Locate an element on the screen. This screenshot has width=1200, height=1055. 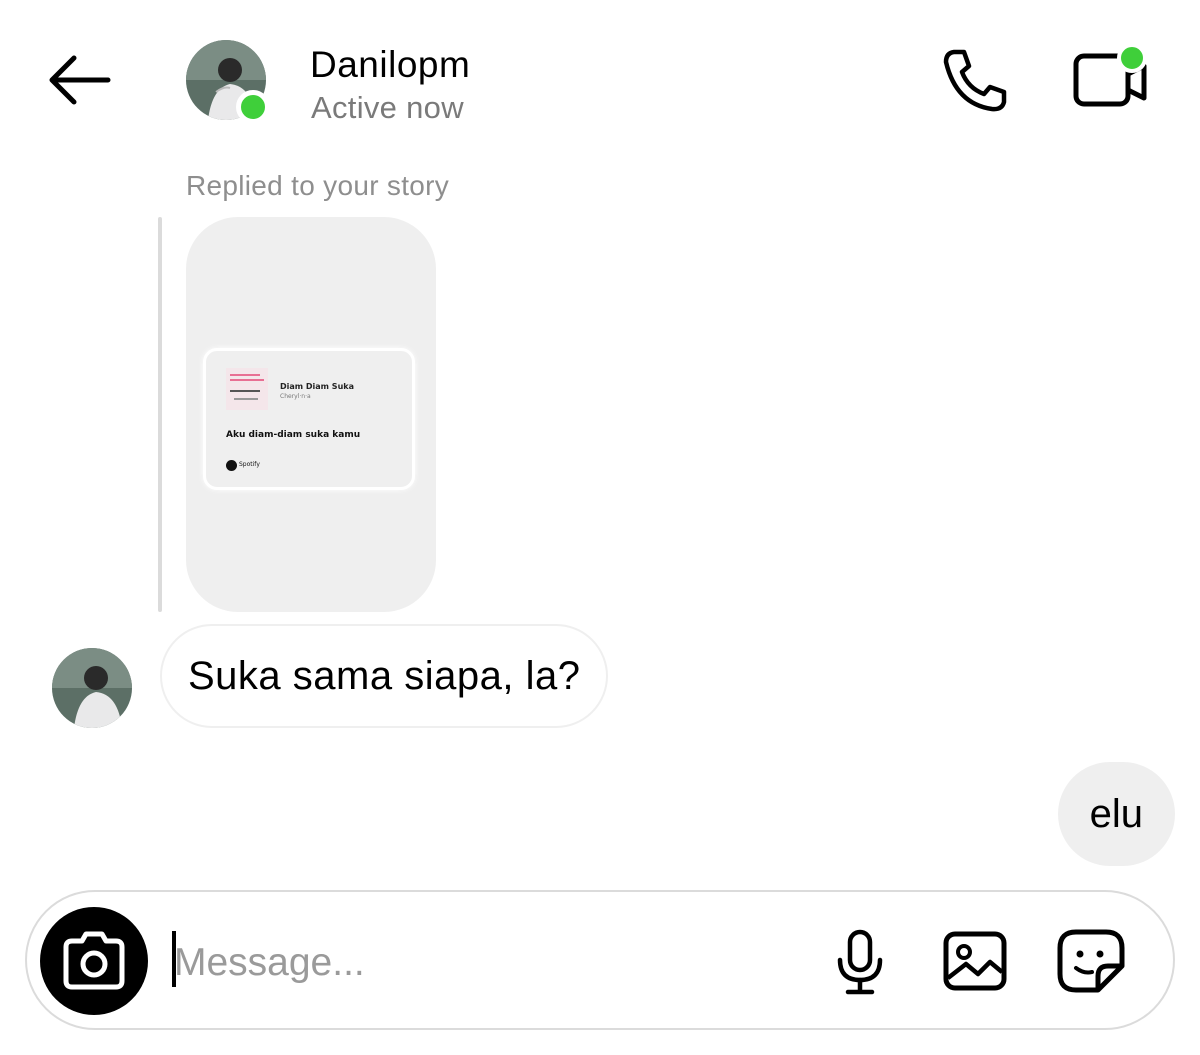
arrow-left-icon is located at coordinates (80, 80).